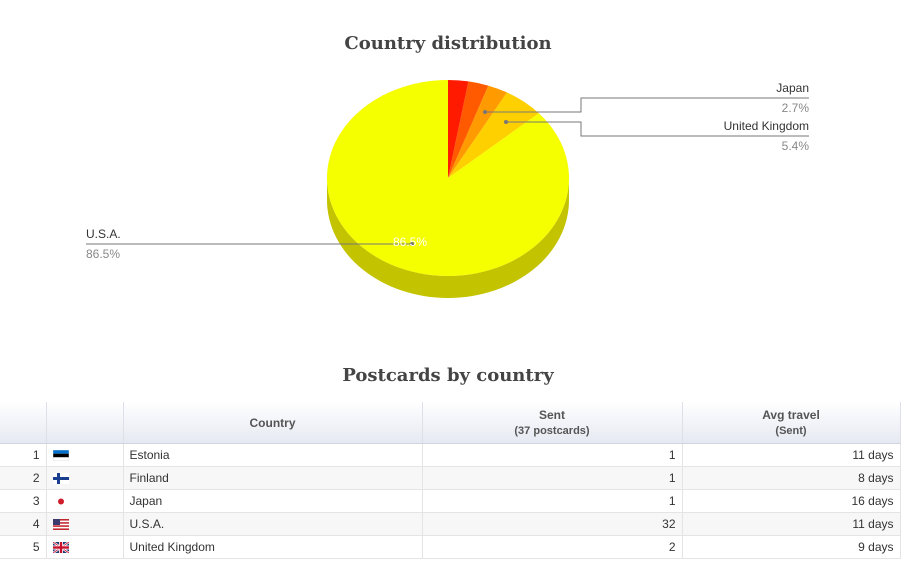 This screenshot has height=562, width=904. What do you see at coordinates (273, 547) in the screenshot?
I see `country-cell: United Kingdom` at bounding box center [273, 547].